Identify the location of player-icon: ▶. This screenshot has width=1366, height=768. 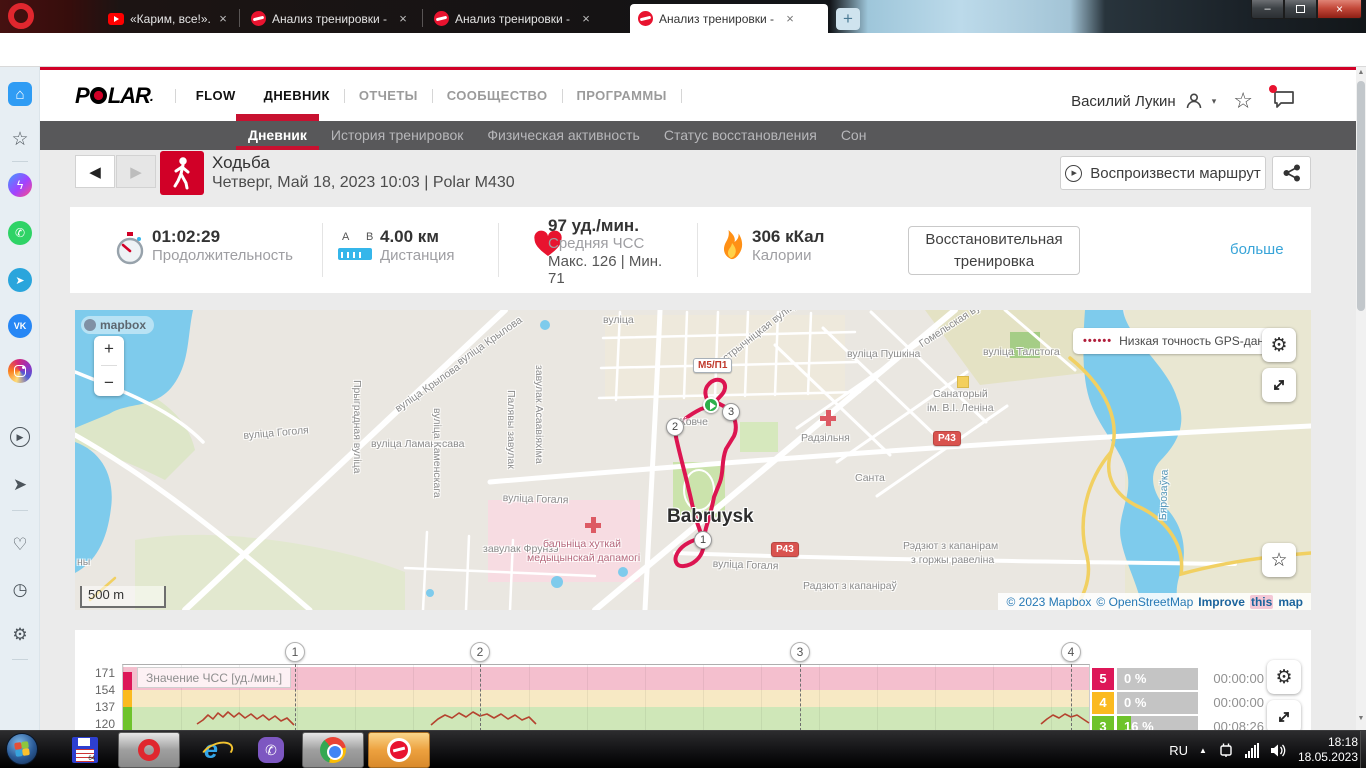
(20, 437).